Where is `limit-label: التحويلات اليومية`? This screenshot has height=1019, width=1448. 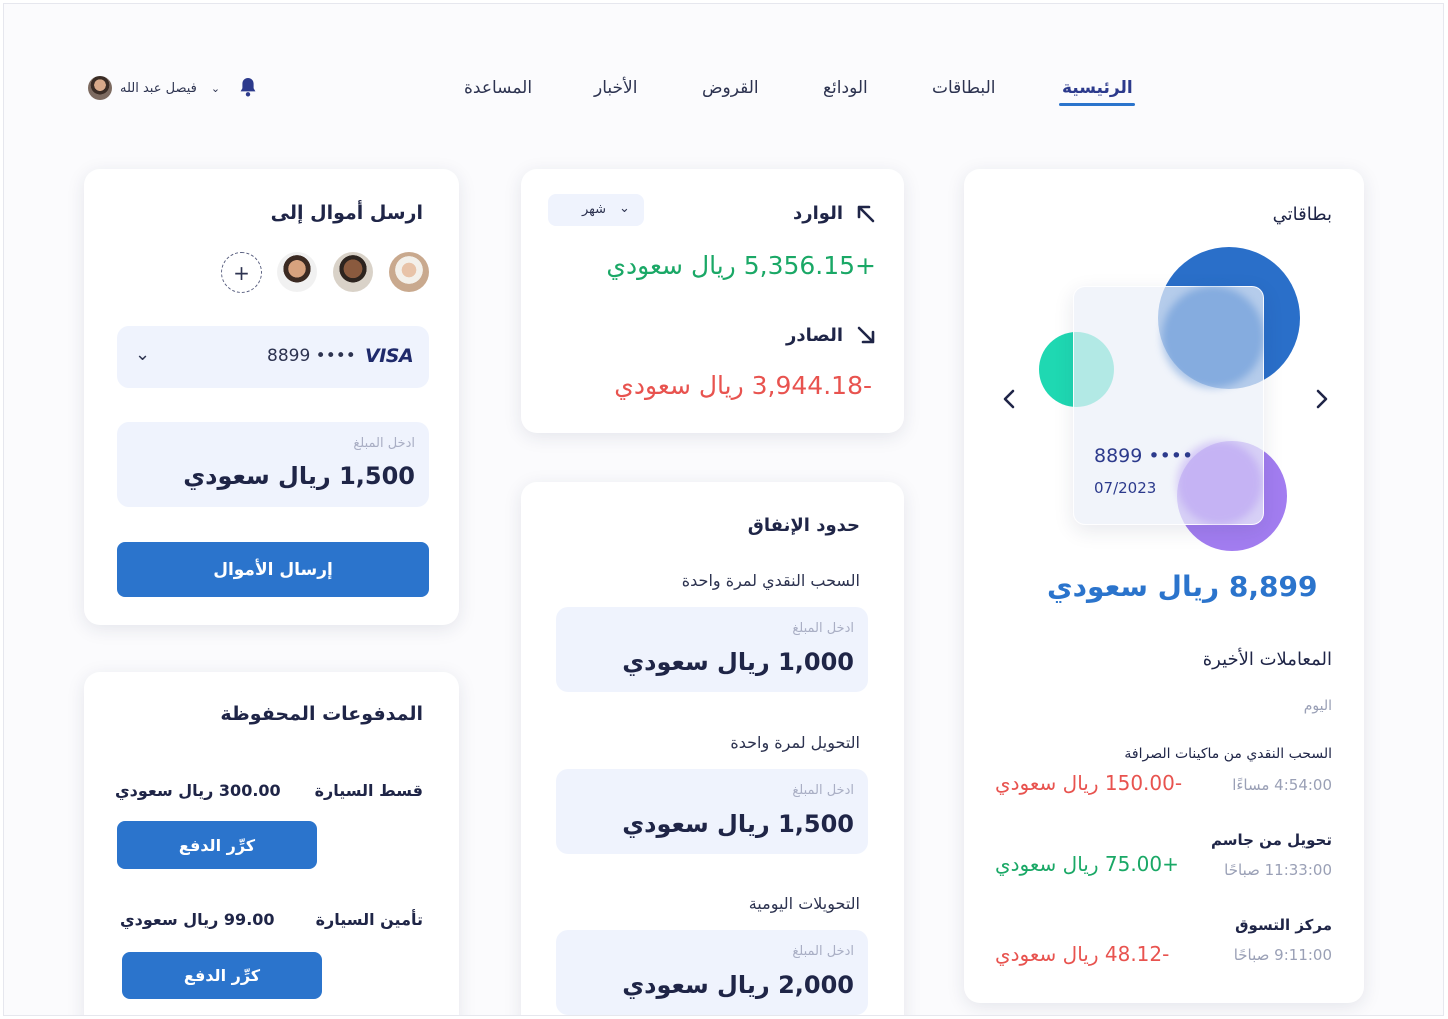 limit-label: التحويلات اليومية is located at coordinates (804, 903).